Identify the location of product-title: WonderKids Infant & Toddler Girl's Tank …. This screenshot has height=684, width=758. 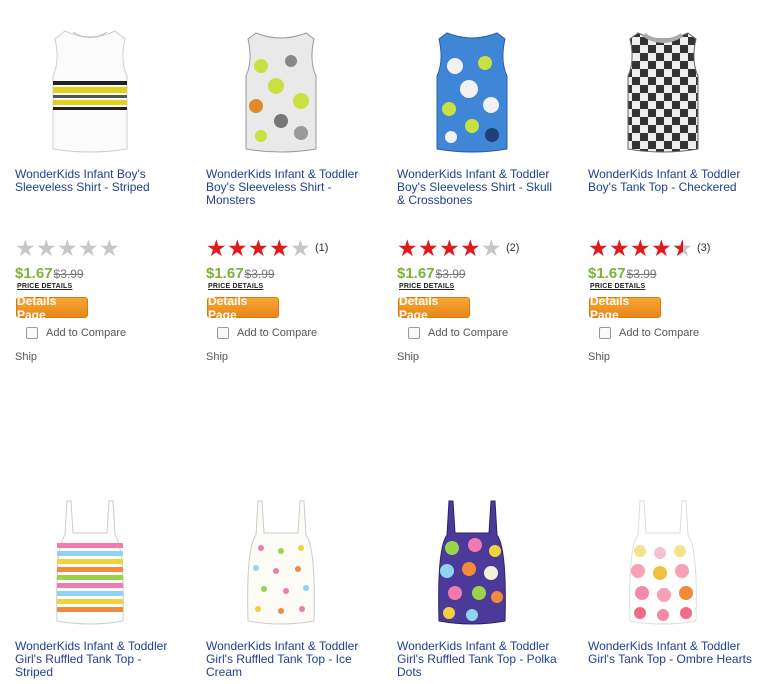
(670, 653).